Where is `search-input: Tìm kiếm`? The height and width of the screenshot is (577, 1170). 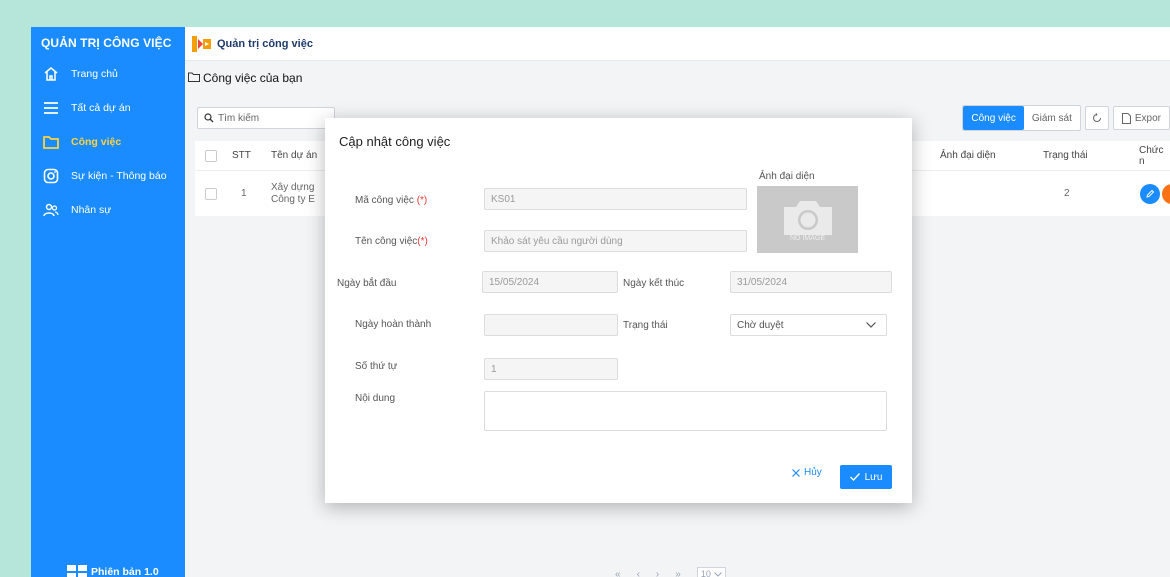
search-input: Tìm kiếm is located at coordinates (266, 118).